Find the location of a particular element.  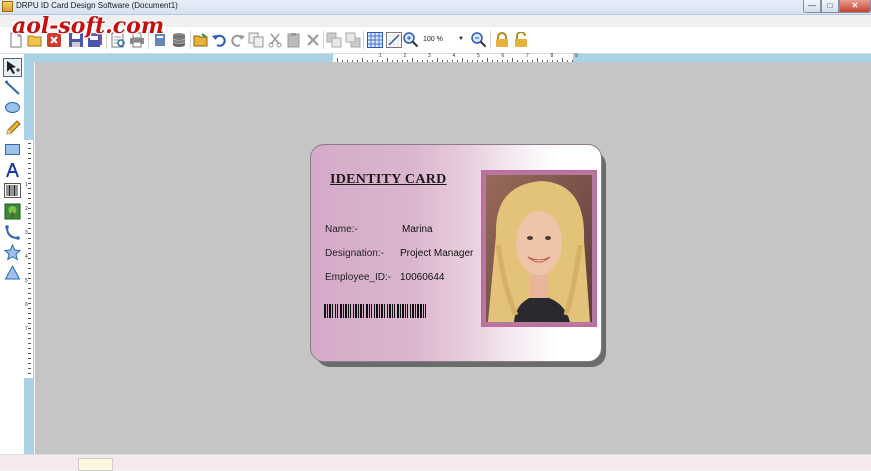

designation-label: Designation:- is located at coordinates (354, 253).